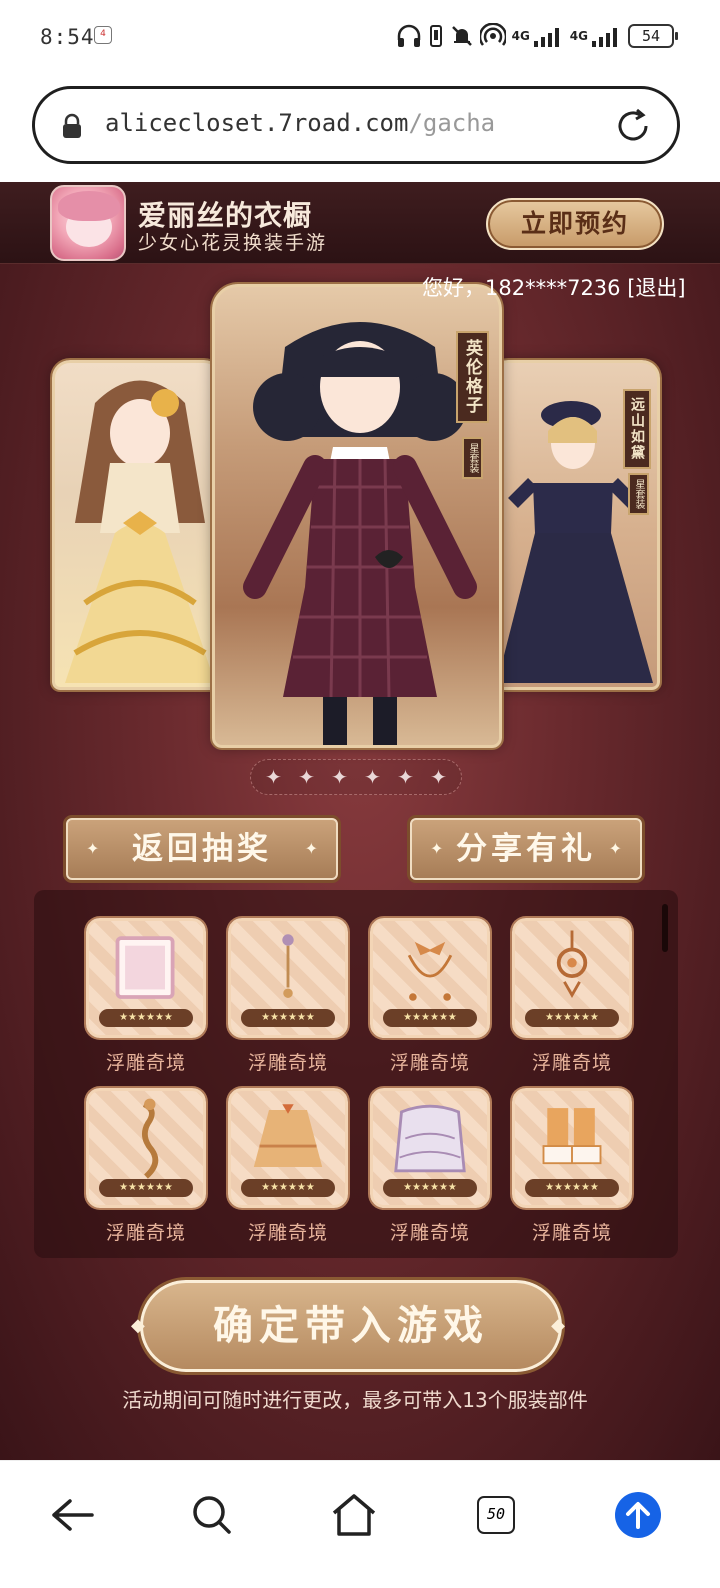 The height and width of the screenshot is (1588, 720). Describe the element at coordinates (408, 35) in the screenshot. I see `headphones-icon` at that location.